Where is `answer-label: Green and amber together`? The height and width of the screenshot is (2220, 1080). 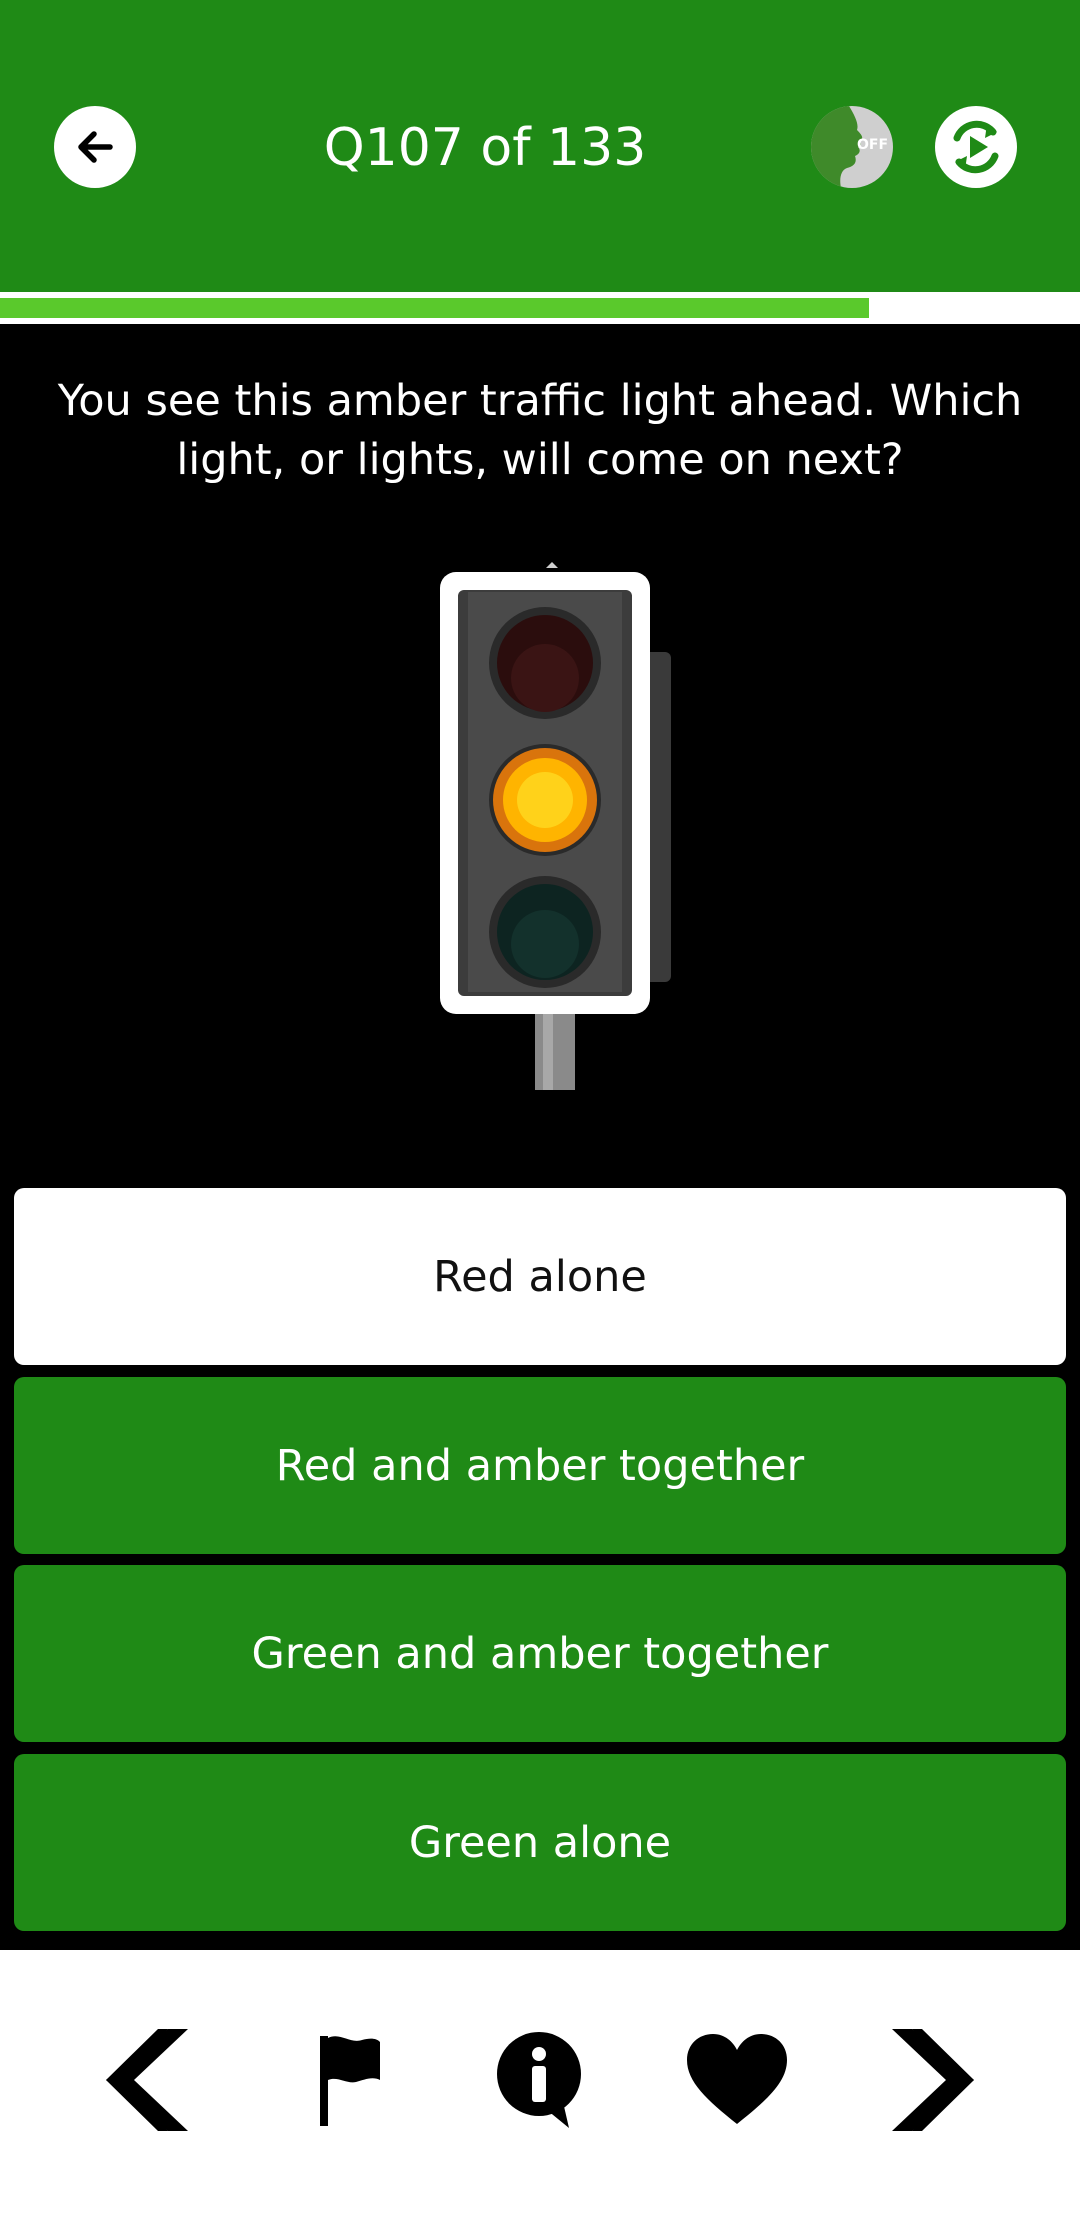
answer-label: Green and amber together is located at coordinates (540, 1653).